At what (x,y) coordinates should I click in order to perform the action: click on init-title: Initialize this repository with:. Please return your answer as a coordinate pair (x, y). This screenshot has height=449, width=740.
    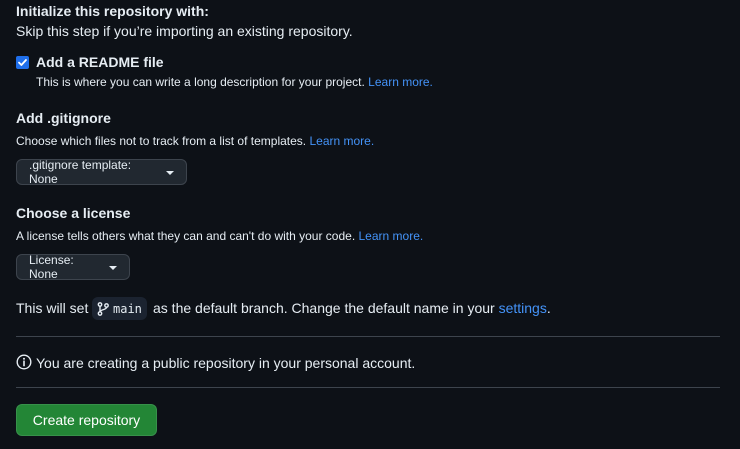
    Looking at the image, I should click on (112, 11).